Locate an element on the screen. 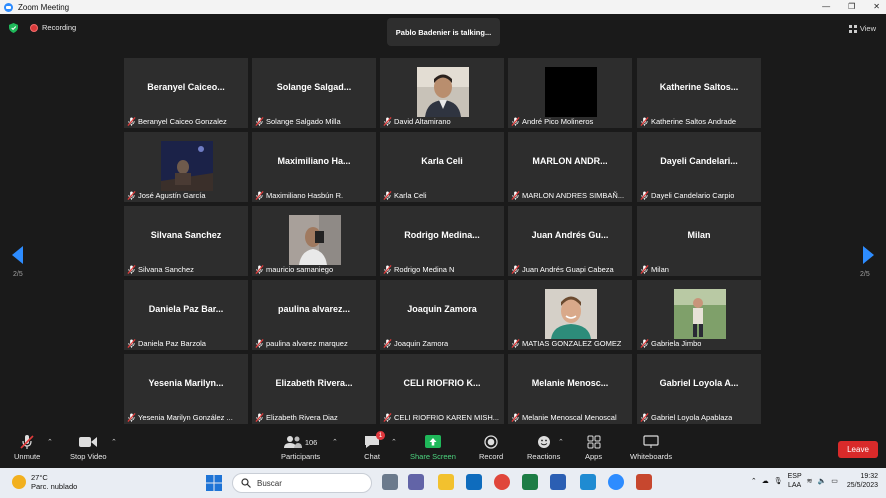  participant-name: Elizabeth Rivera Diaz is located at coordinates (302, 417).